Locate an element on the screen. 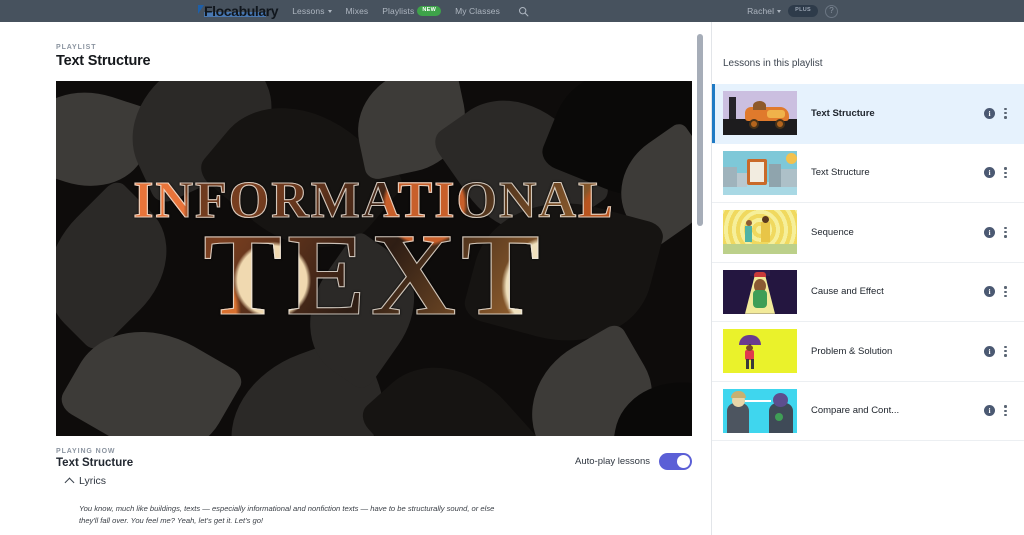  user-name-label: Rachel is located at coordinates (761, 11).